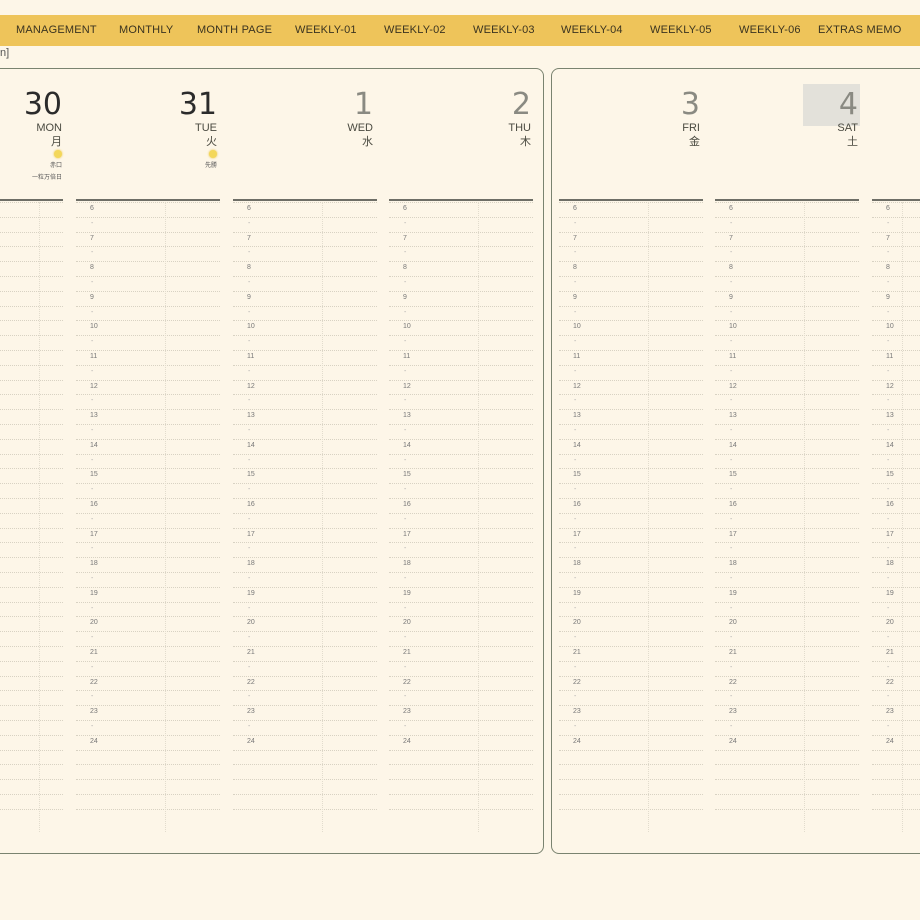 This screenshot has height=920, width=920. What do you see at coordinates (251, 475) in the screenshot?
I see `hour-label: 15` at bounding box center [251, 475].